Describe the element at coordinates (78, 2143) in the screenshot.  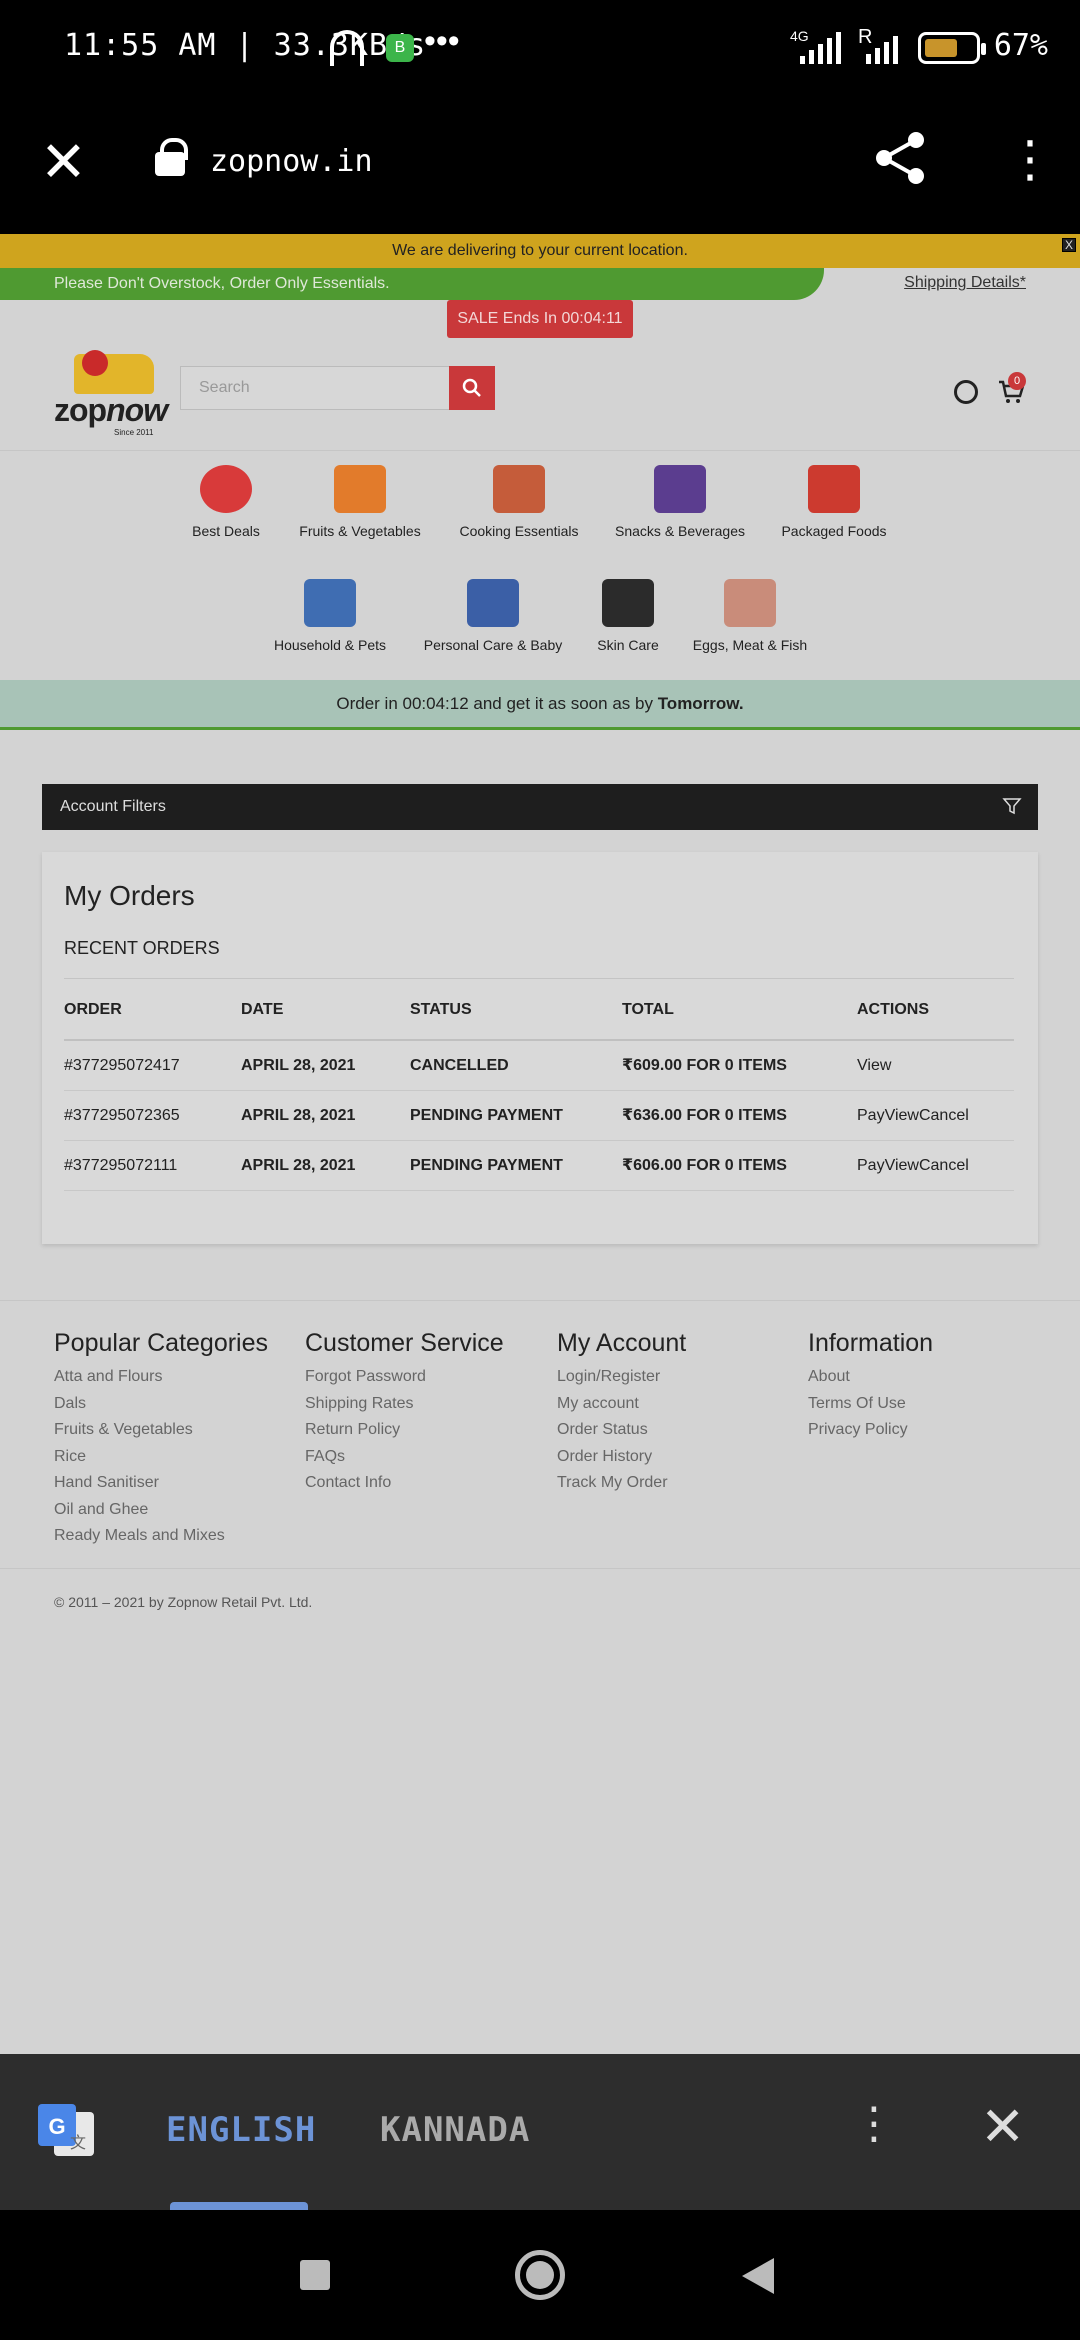
I see `svg-text: 文` at that location.